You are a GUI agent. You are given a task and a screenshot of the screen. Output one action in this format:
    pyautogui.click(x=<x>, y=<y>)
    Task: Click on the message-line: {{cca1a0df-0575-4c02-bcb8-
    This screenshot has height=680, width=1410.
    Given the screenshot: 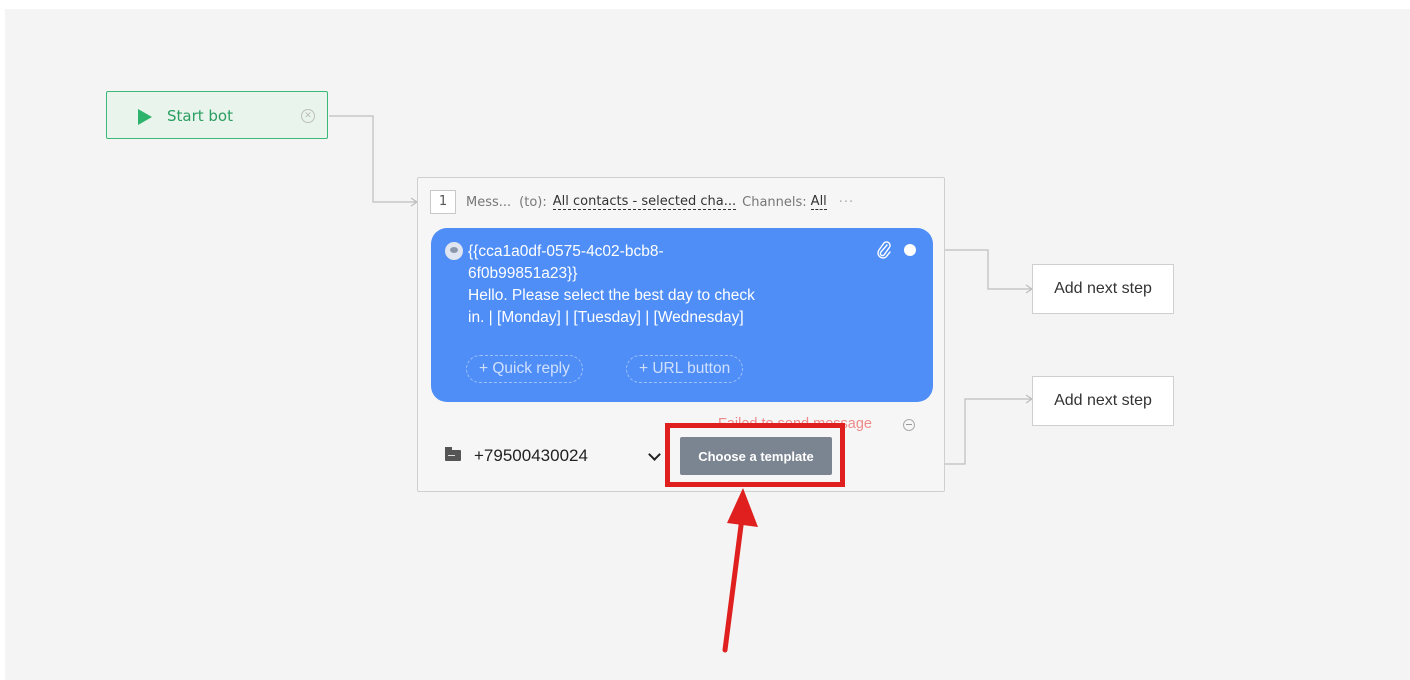 What is the action you would take?
    pyautogui.click(x=566, y=251)
    